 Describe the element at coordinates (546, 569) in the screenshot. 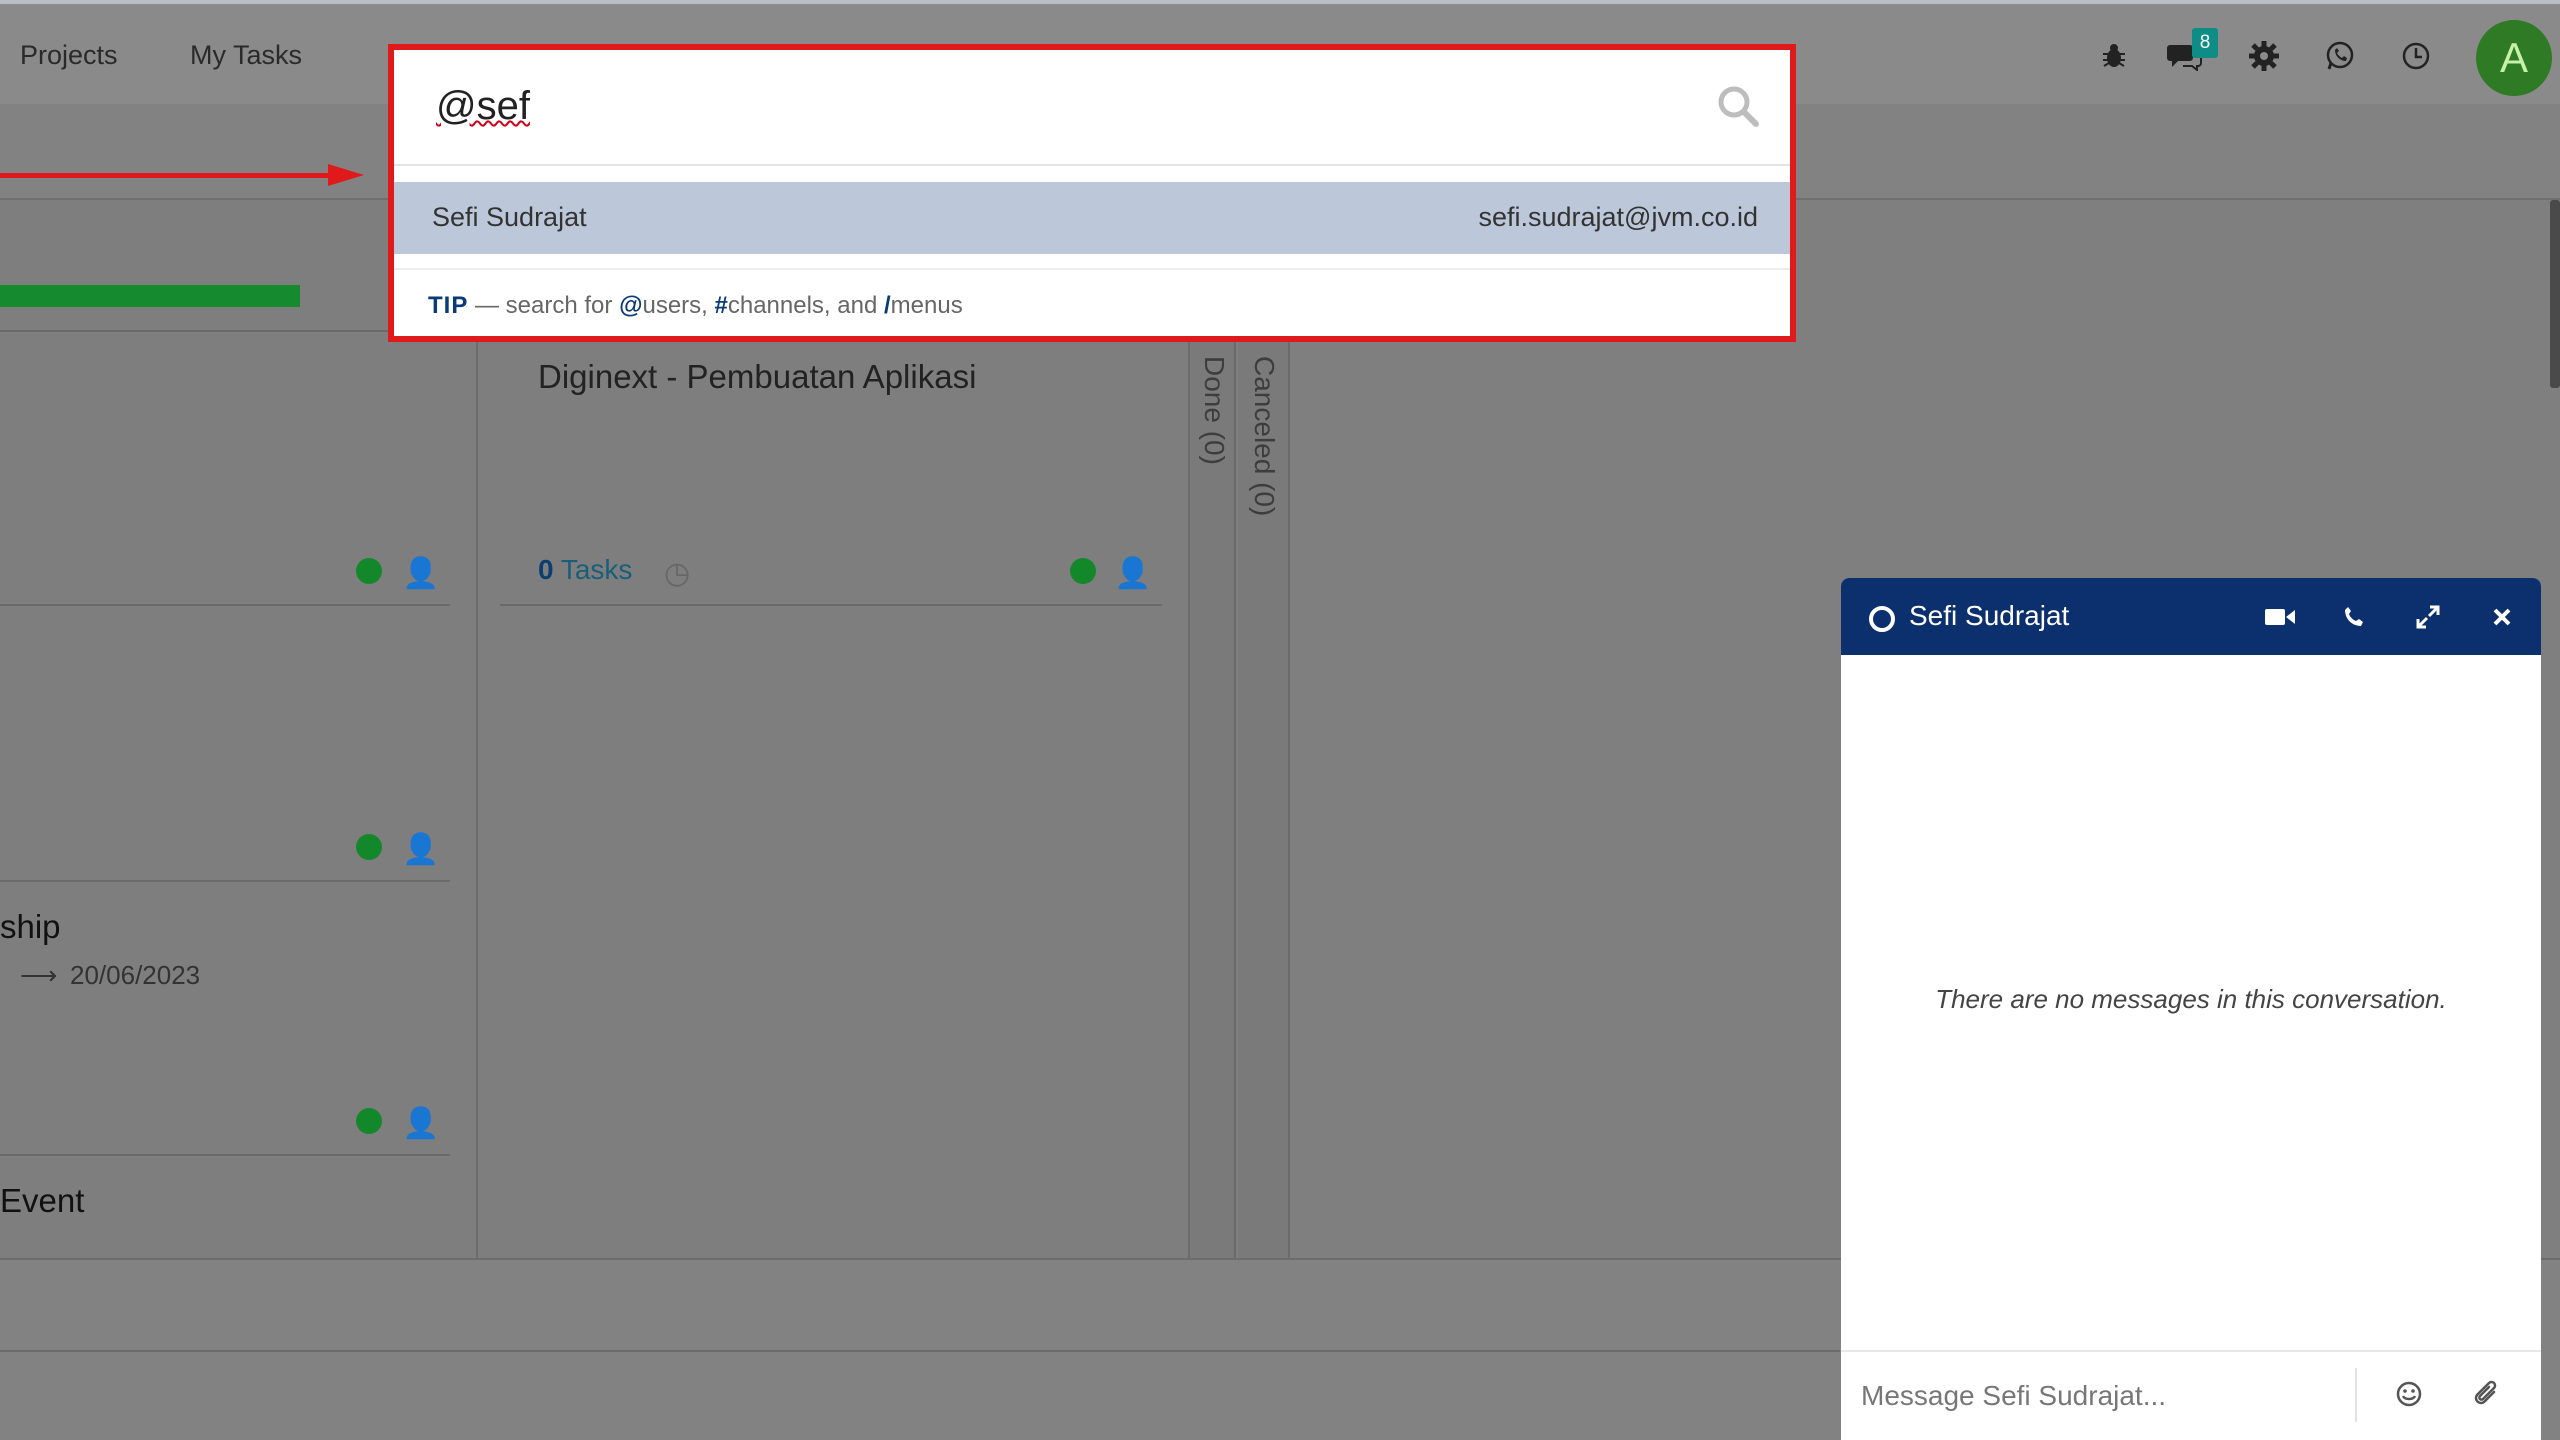

I see `tasks-count: 0` at that location.